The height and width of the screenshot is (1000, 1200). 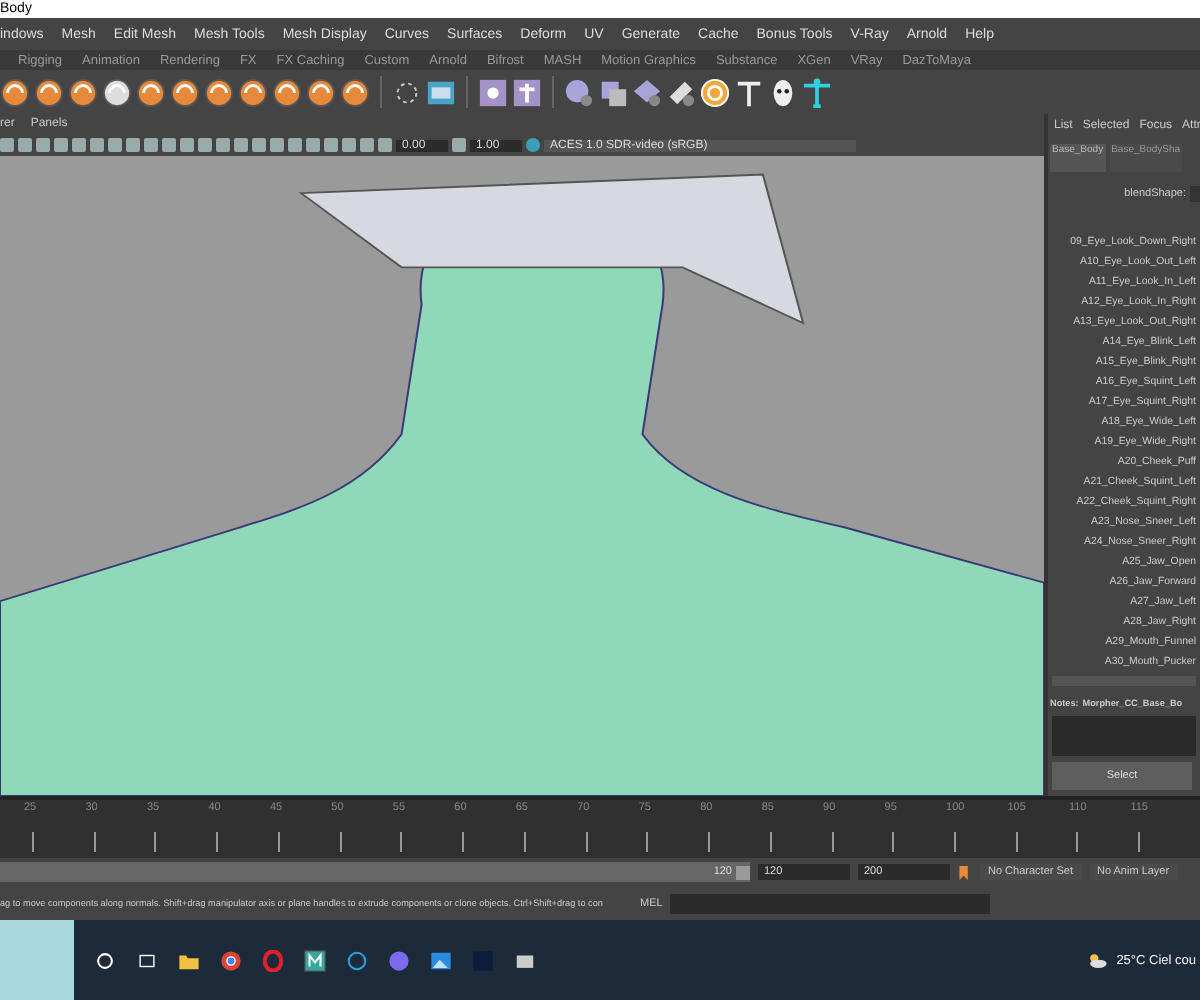 I want to click on command-field, so click(x=830, y=903).